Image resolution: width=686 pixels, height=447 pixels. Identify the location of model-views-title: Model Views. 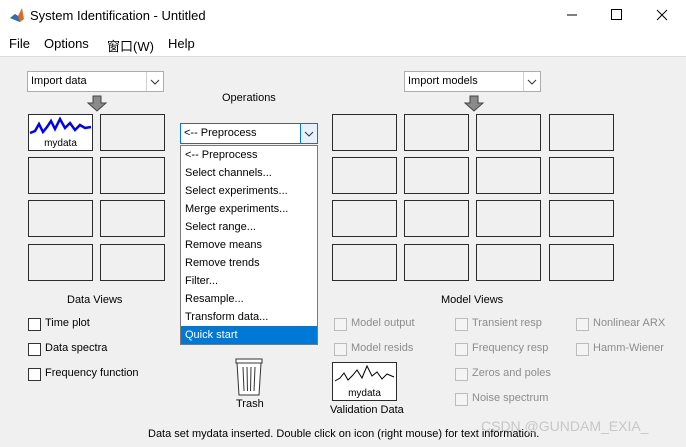
(472, 300).